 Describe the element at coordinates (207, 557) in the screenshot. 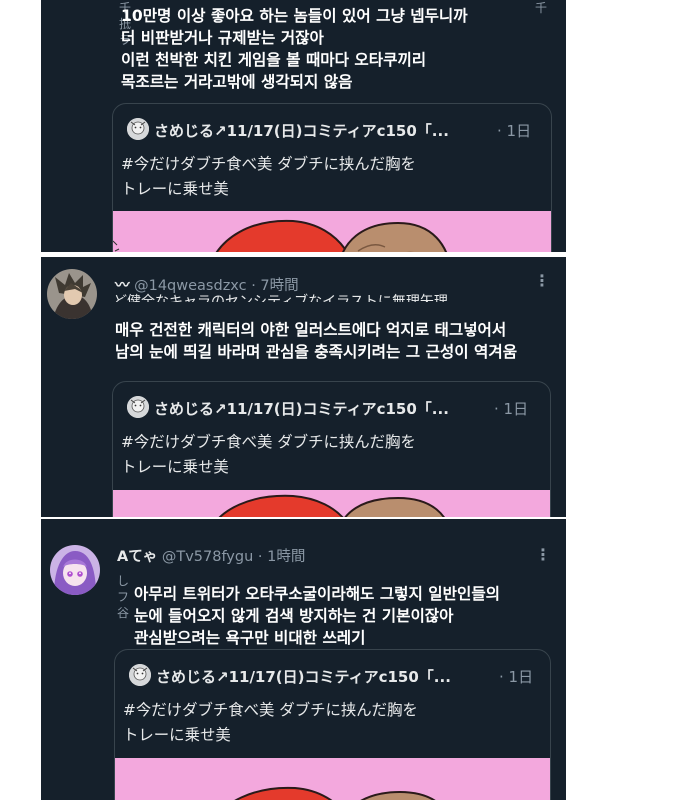

I see `handle: @Tv578fygu` at that location.